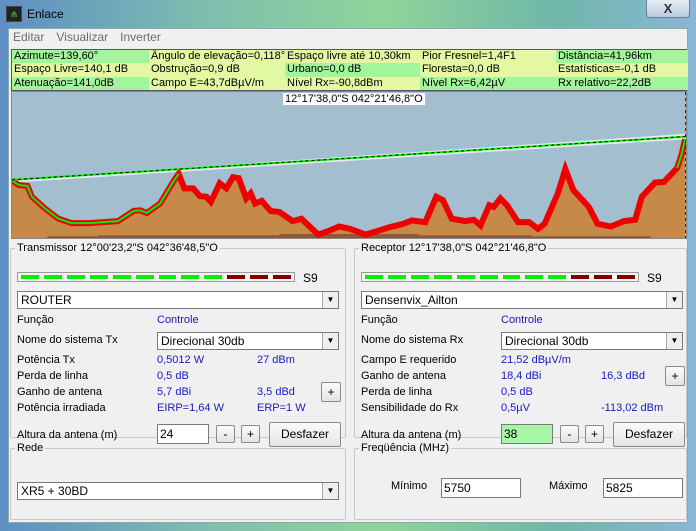 Image resolution: width=696 pixels, height=531 pixels. I want to click on field-value: 18,4 dBi, so click(521, 376).